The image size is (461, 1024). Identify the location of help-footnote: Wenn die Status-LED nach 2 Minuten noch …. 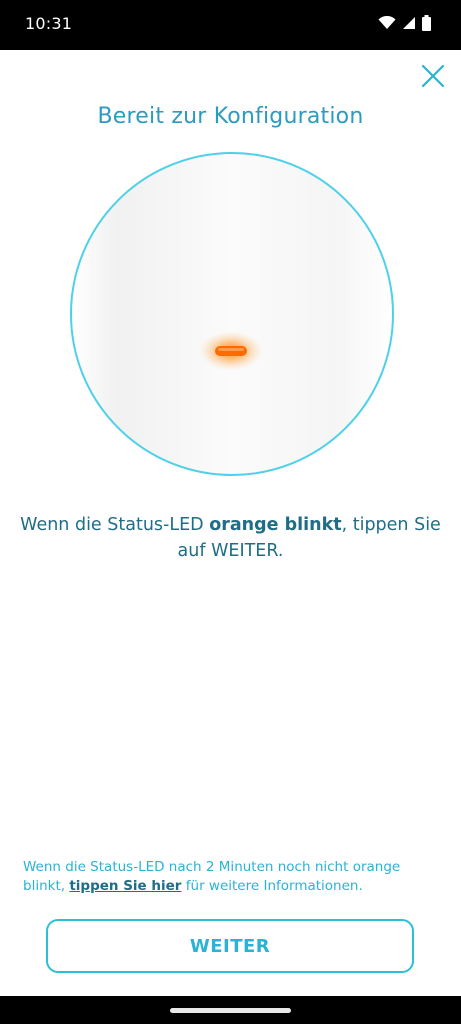
(233, 877).